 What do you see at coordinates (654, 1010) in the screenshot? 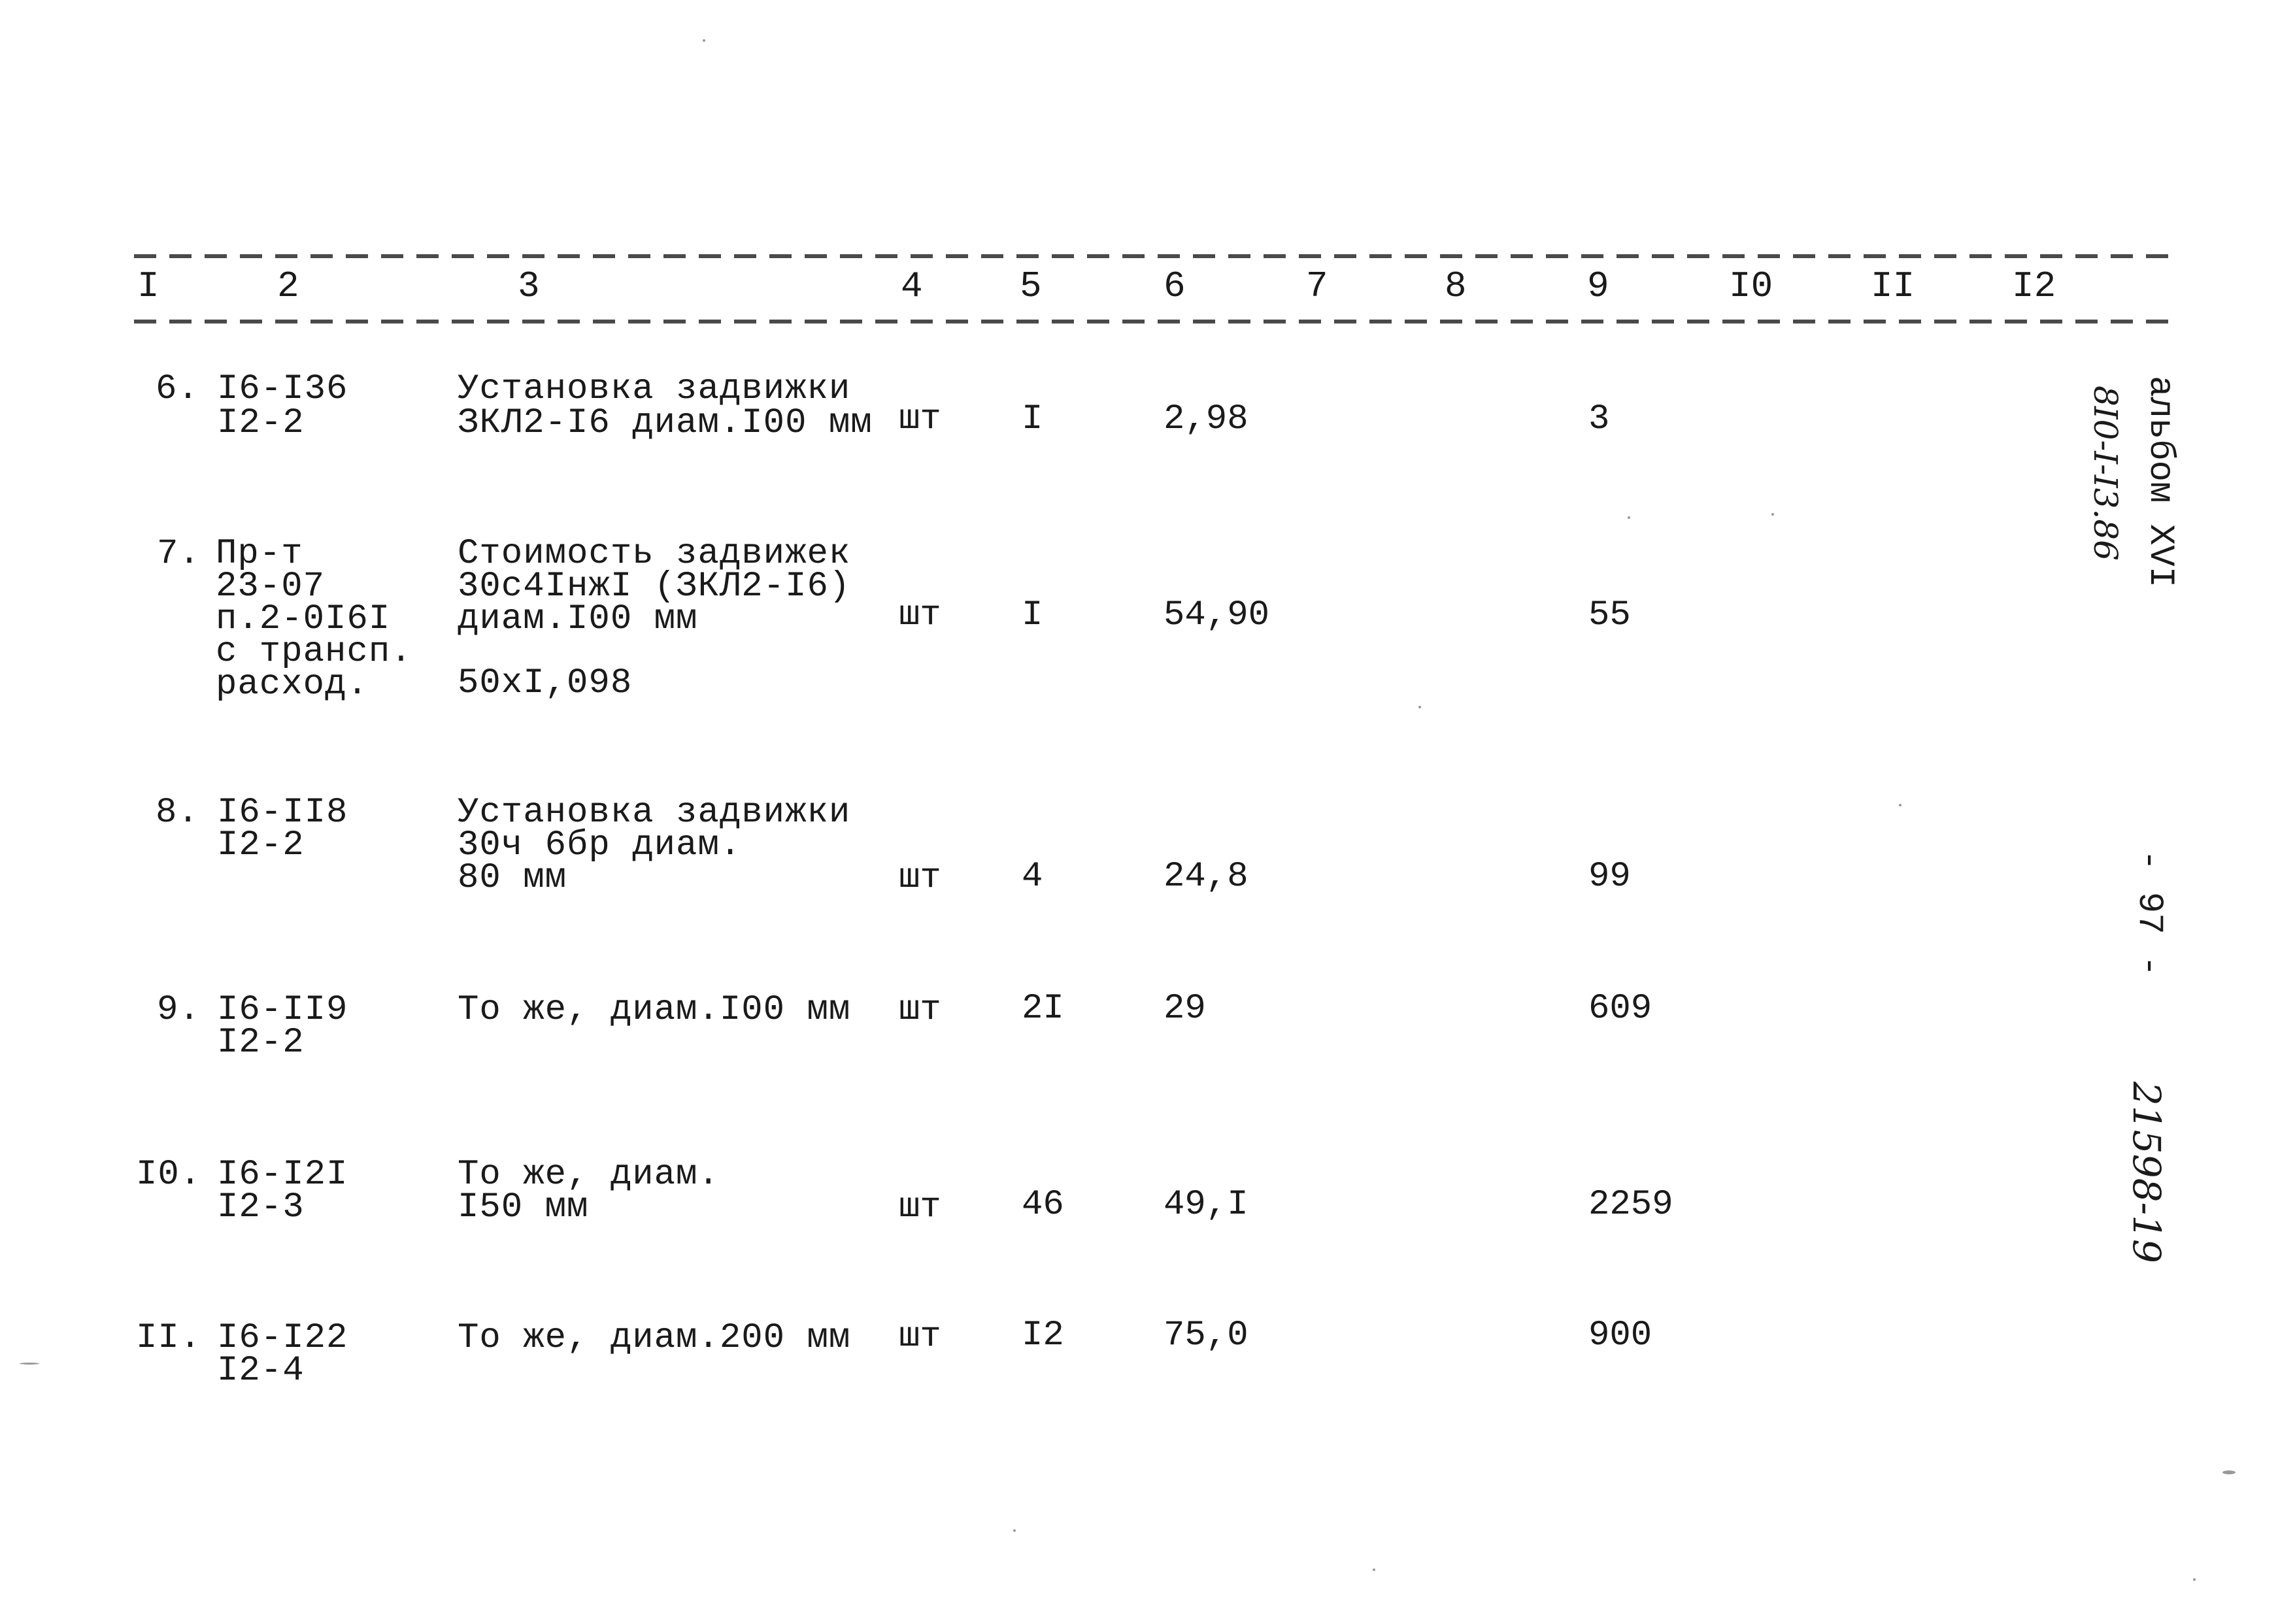
I see `row-description-line: То же, диам.I00 мм` at bounding box center [654, 1010].